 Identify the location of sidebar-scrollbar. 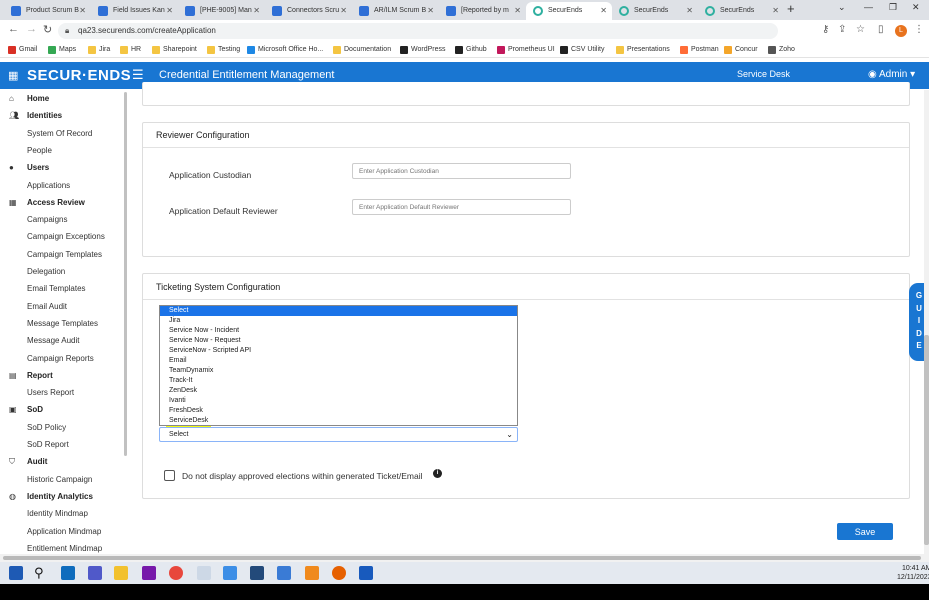
(125, 274).